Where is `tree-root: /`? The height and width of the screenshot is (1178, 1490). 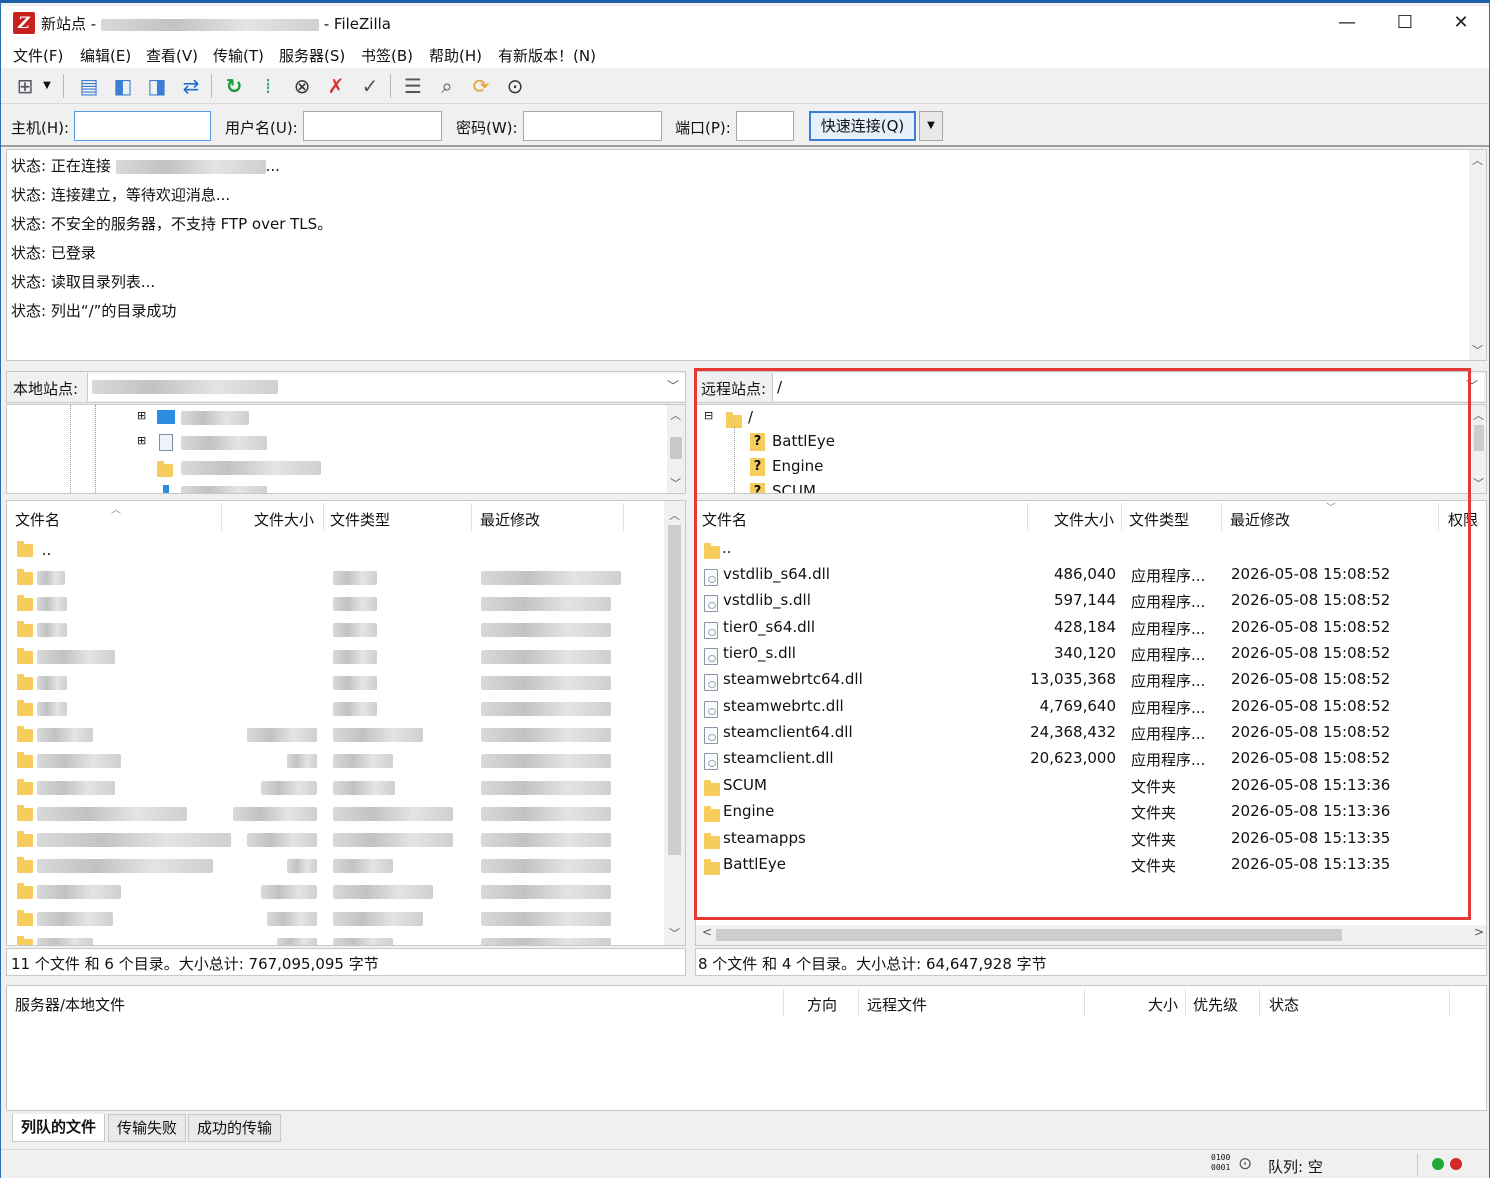 tree-root: / is located at coordinates (750, 417).